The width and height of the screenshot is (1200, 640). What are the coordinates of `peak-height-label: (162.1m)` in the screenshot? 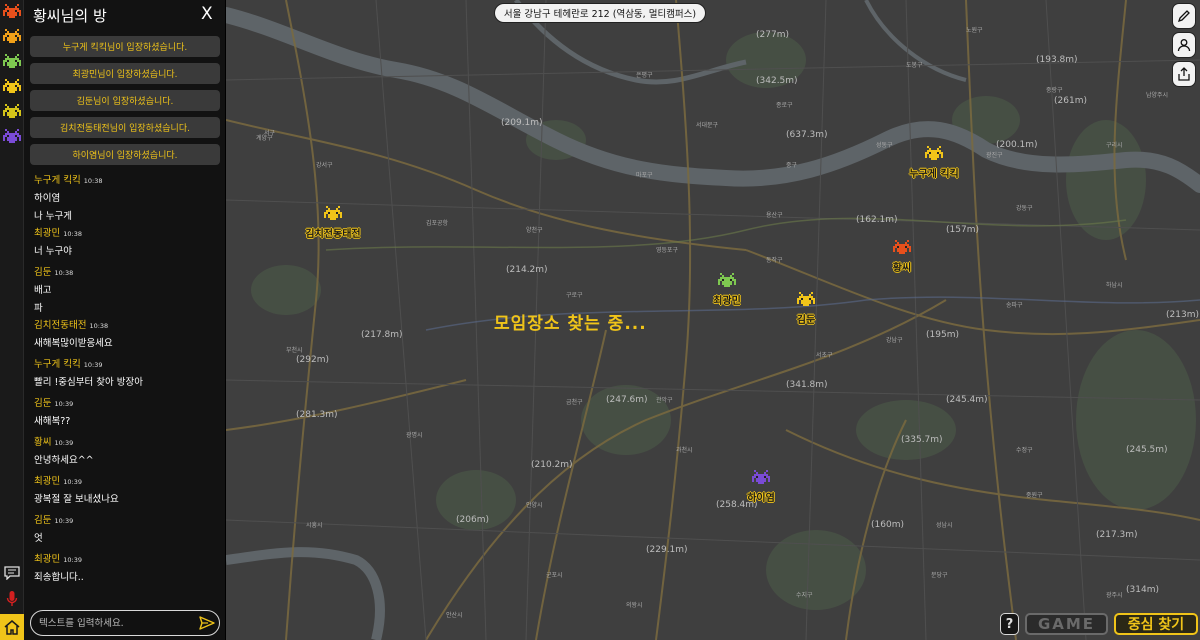 It's located at (877, 220).